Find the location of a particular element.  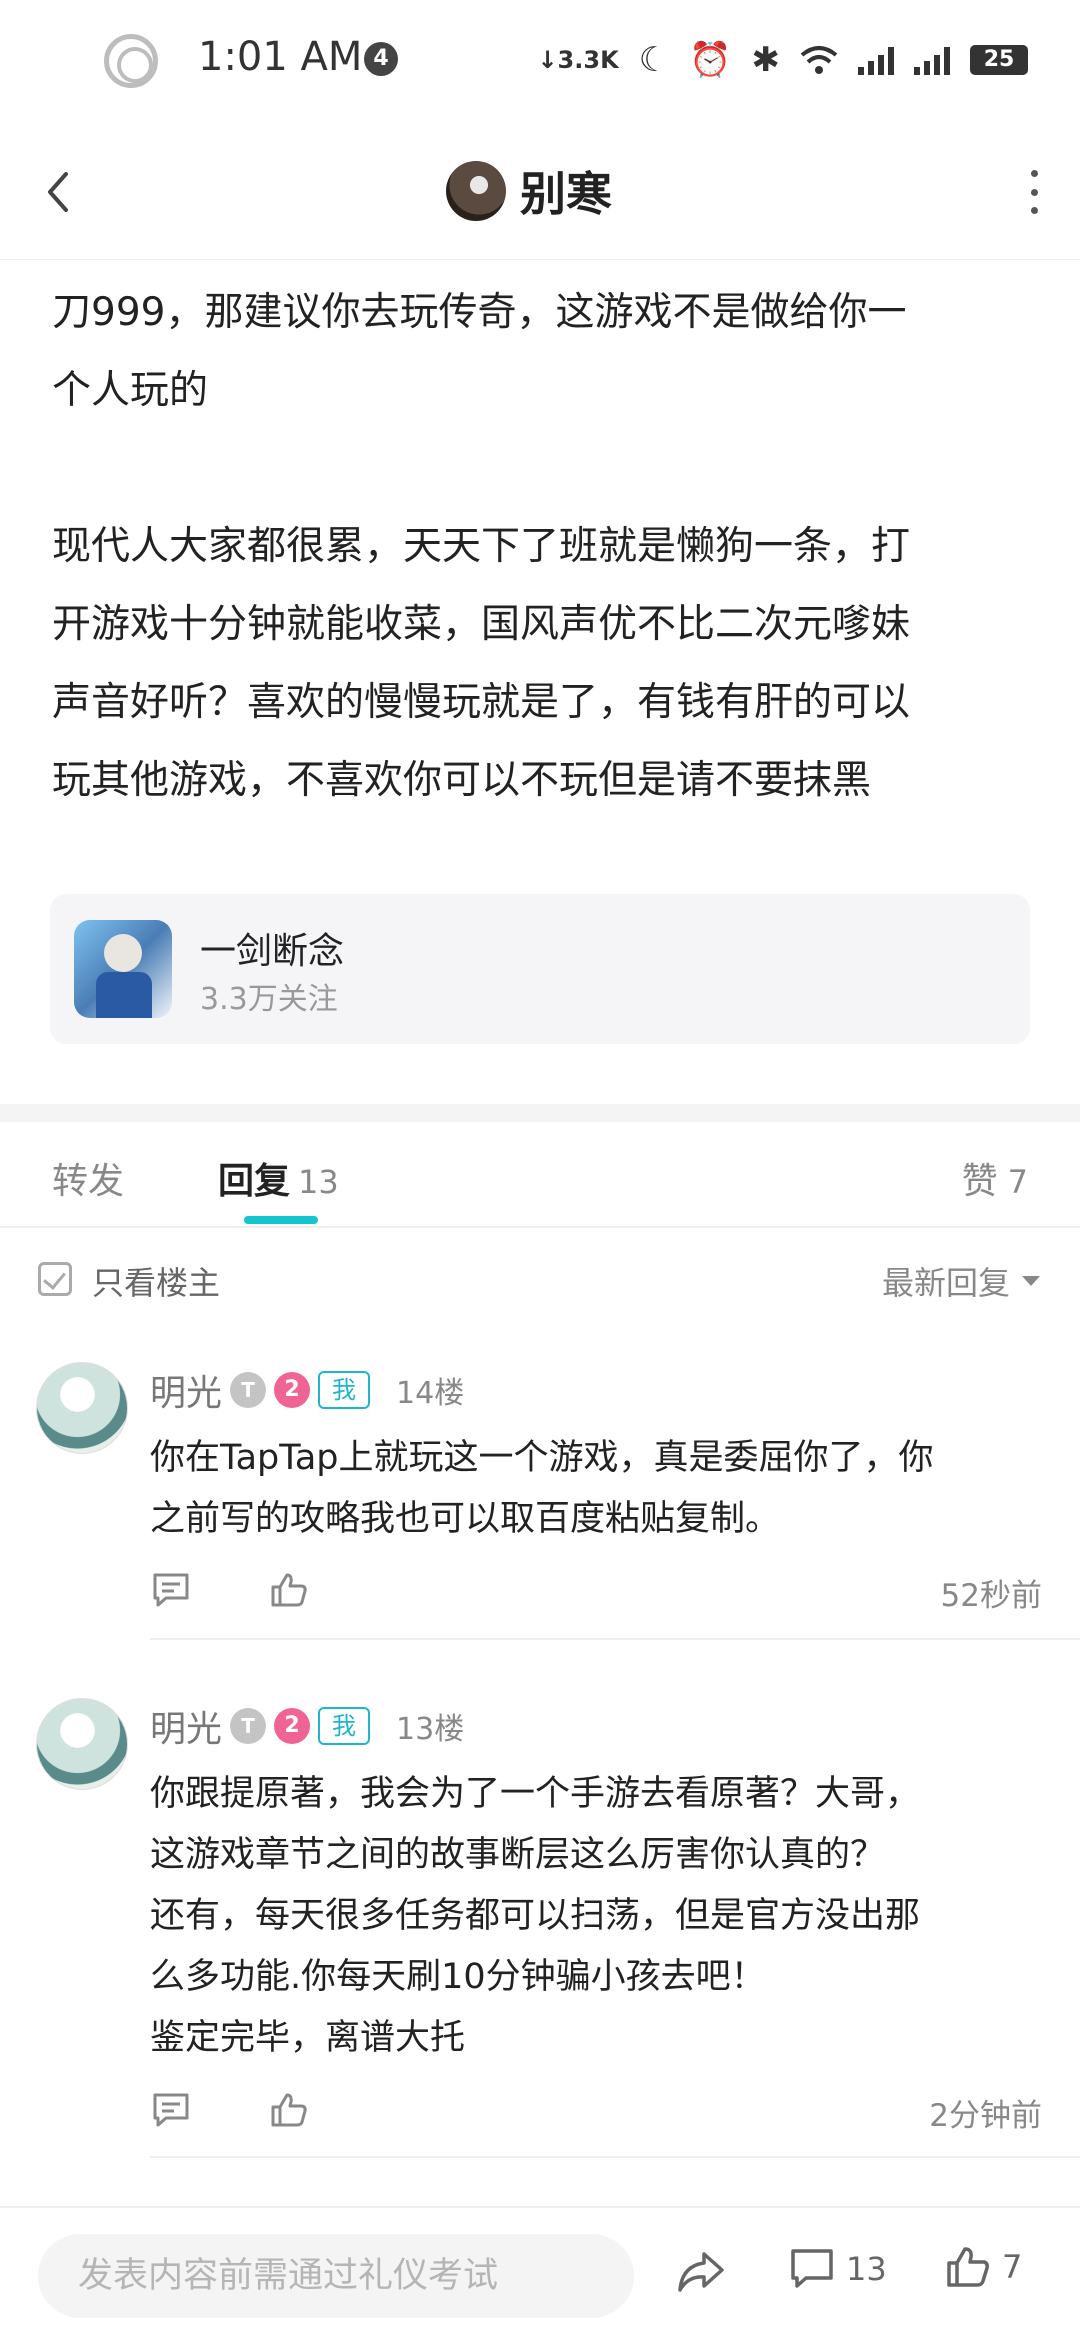

tab-forward: 转发 is located at coordinates (88, 1178).